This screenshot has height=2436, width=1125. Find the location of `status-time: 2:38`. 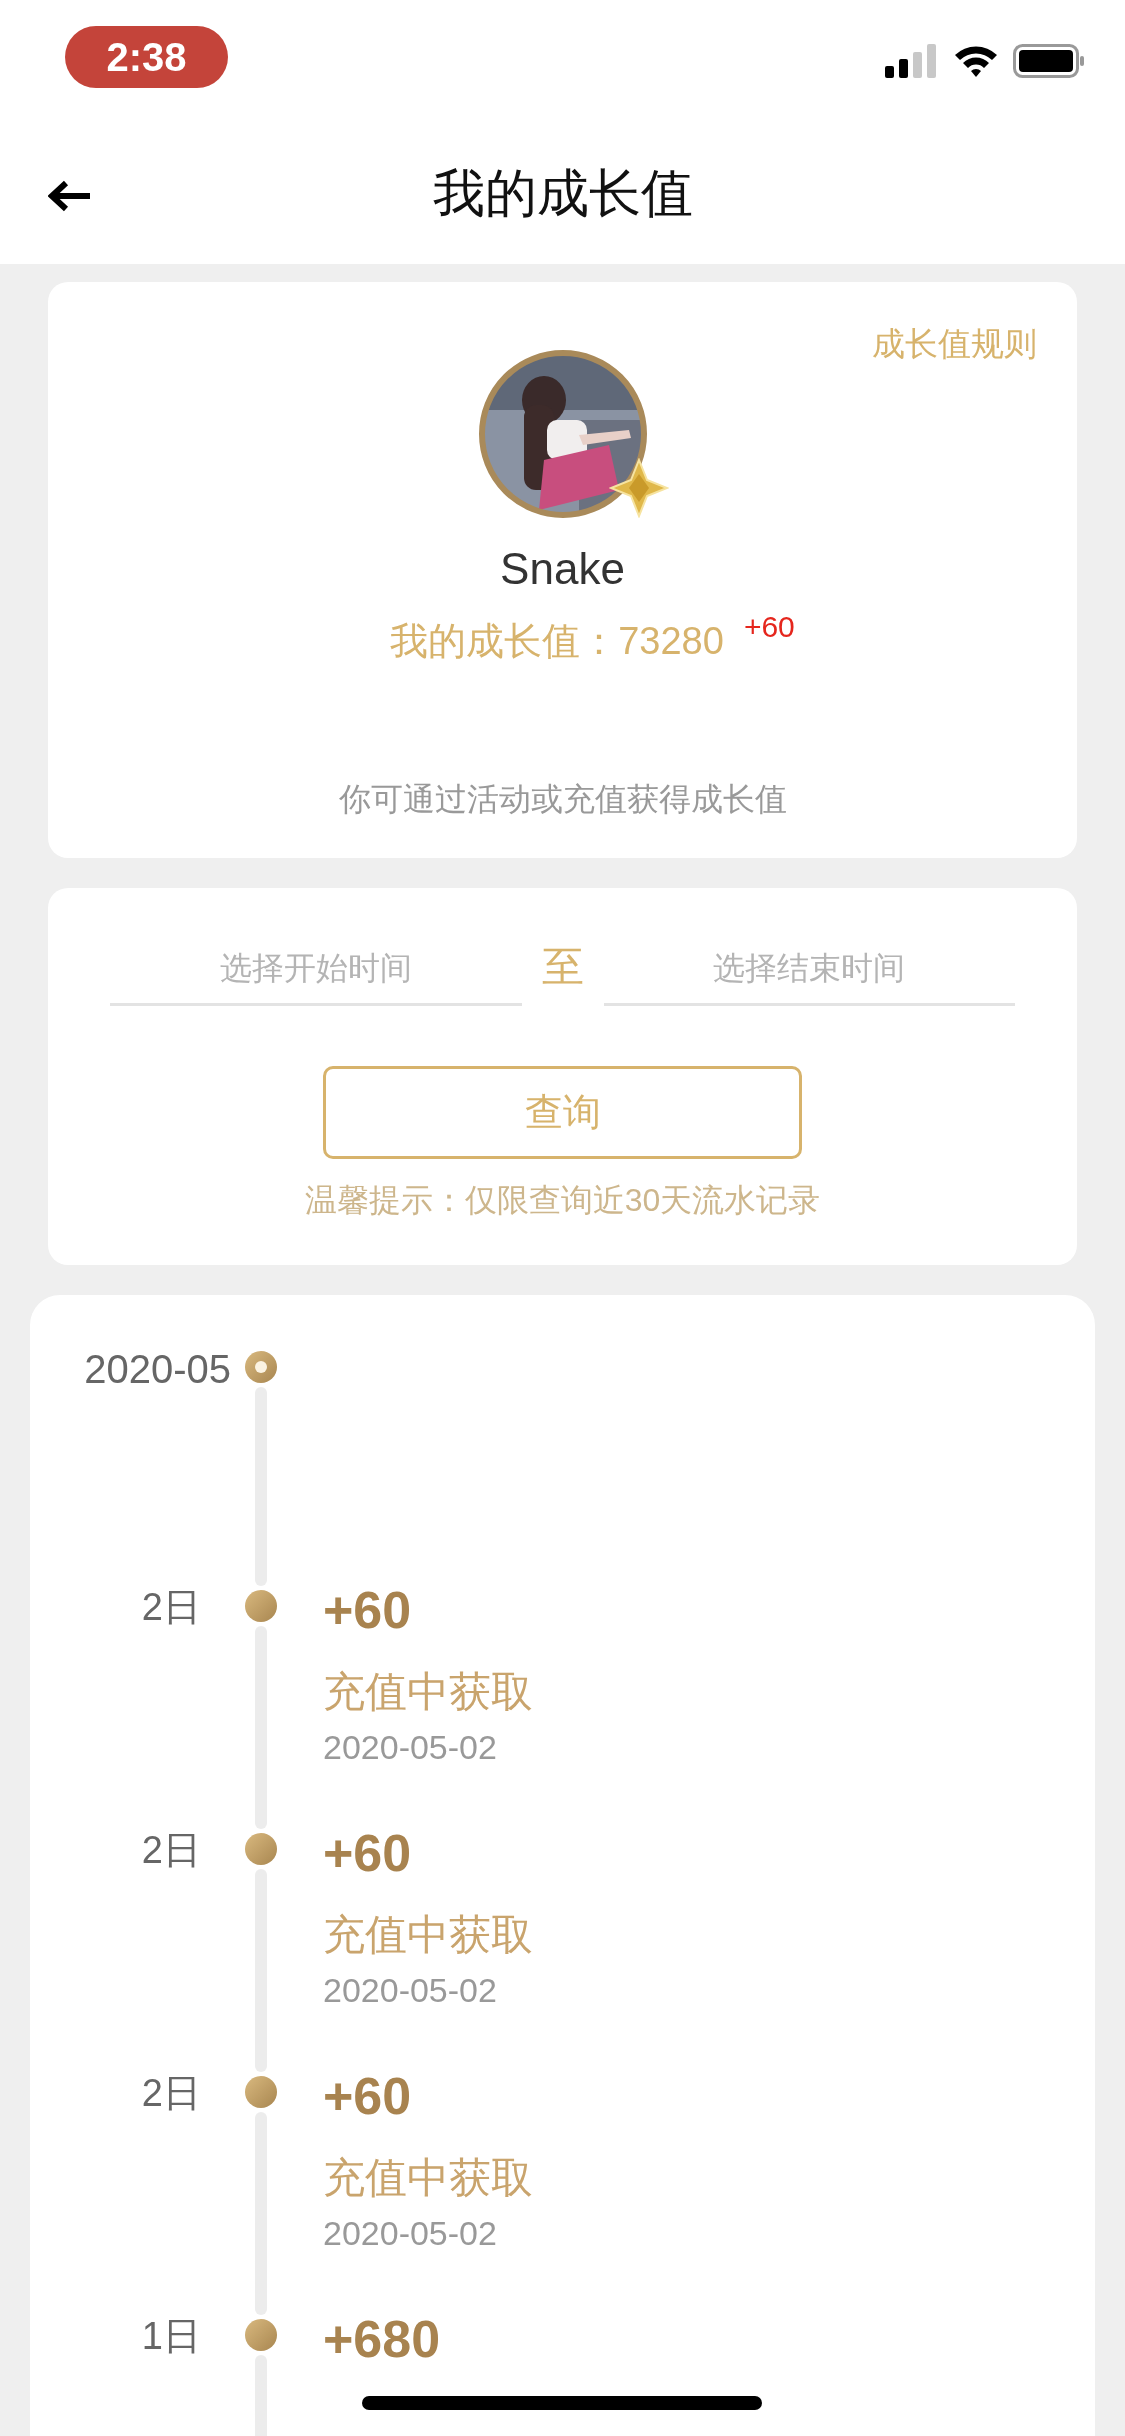

status-time: 2:38 is located at coordinates (146, 57).